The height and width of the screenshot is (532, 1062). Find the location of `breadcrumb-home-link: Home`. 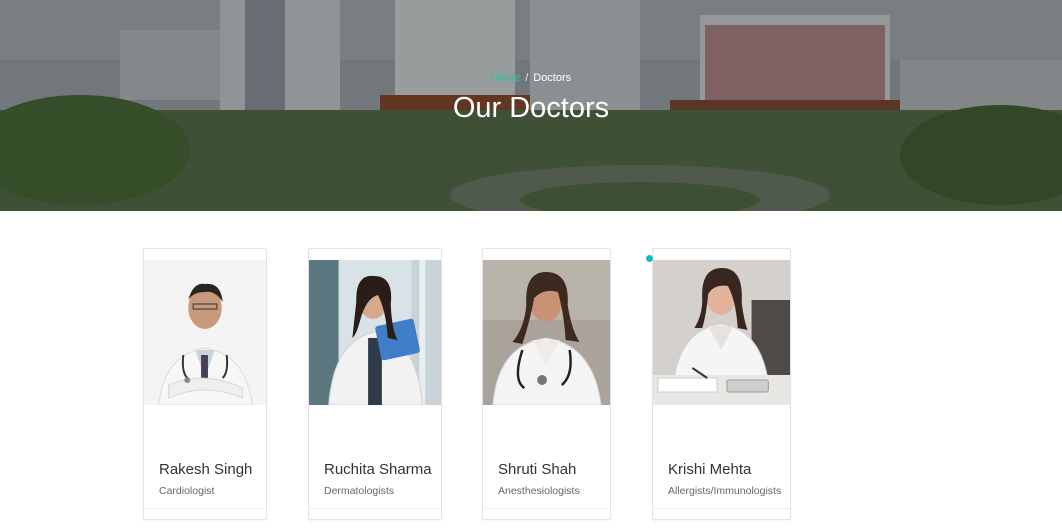

breadcrumb-home-link: Home is located at coordinates (505, 78).